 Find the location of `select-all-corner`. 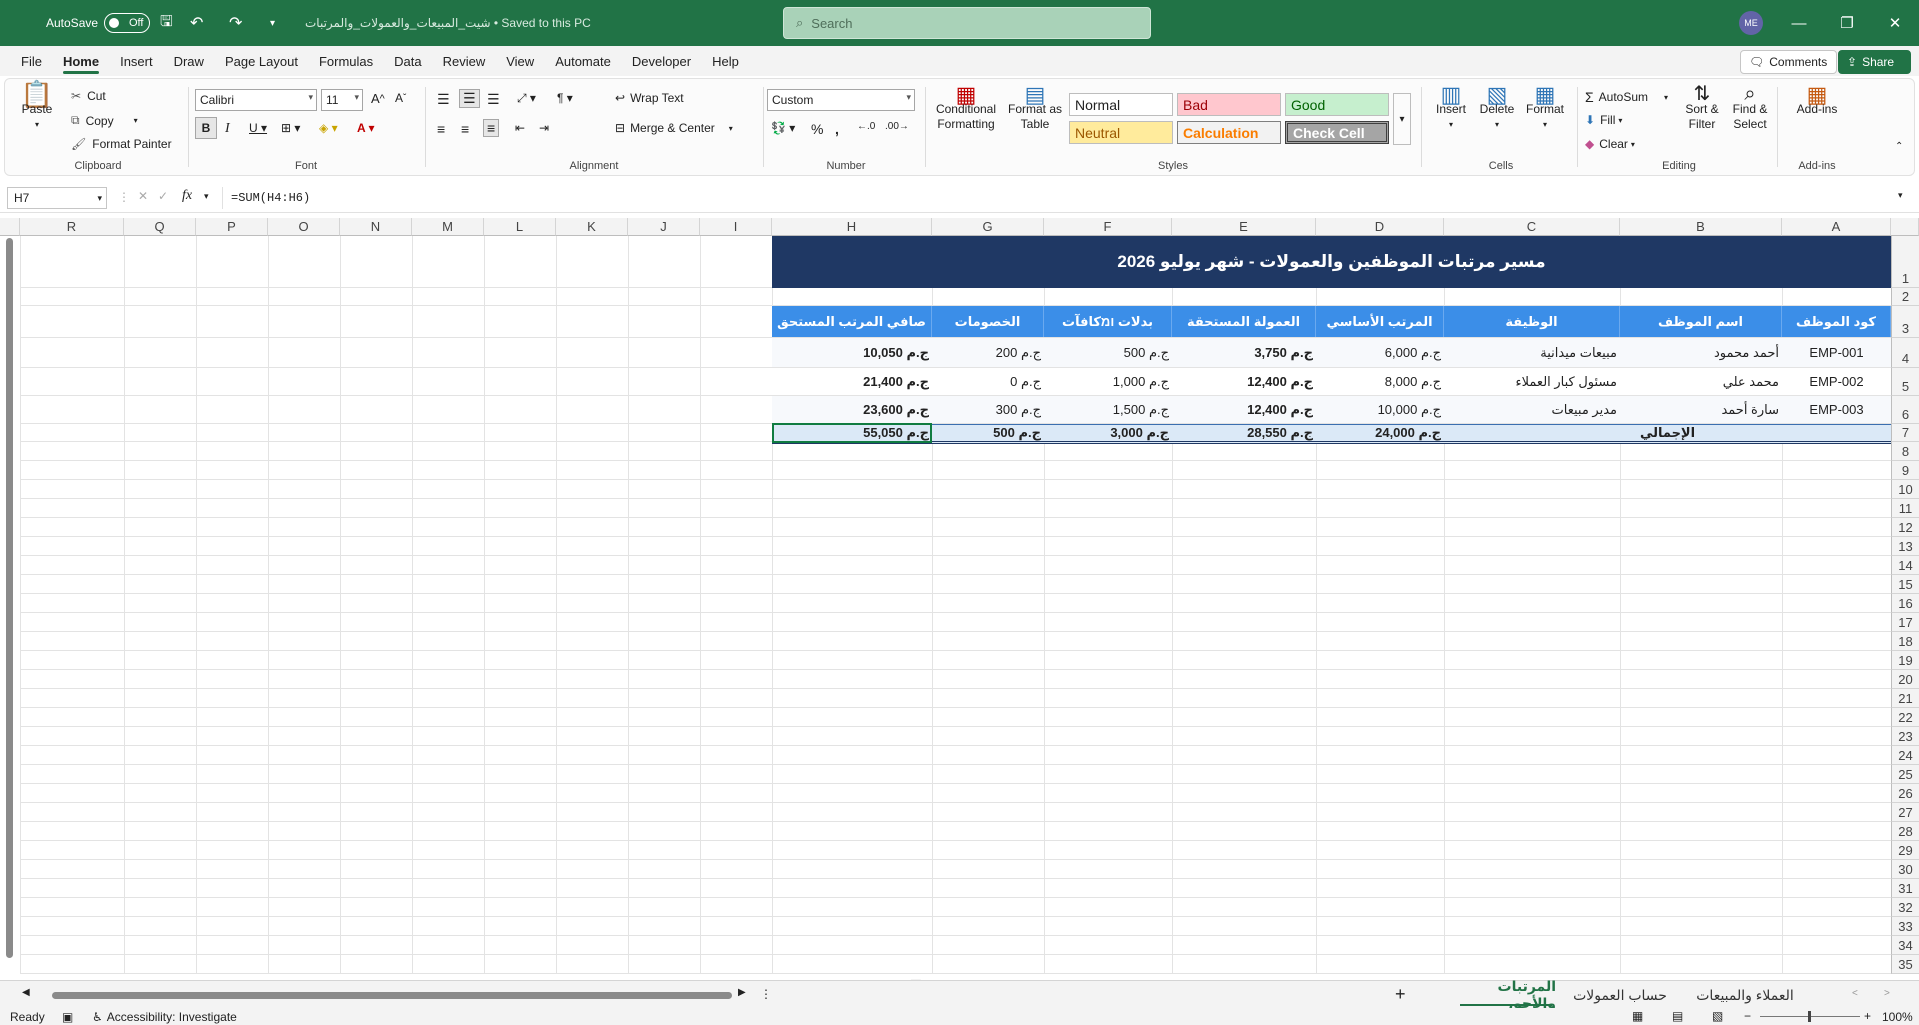

select-all-corner is located at coordinates (1905, 227).